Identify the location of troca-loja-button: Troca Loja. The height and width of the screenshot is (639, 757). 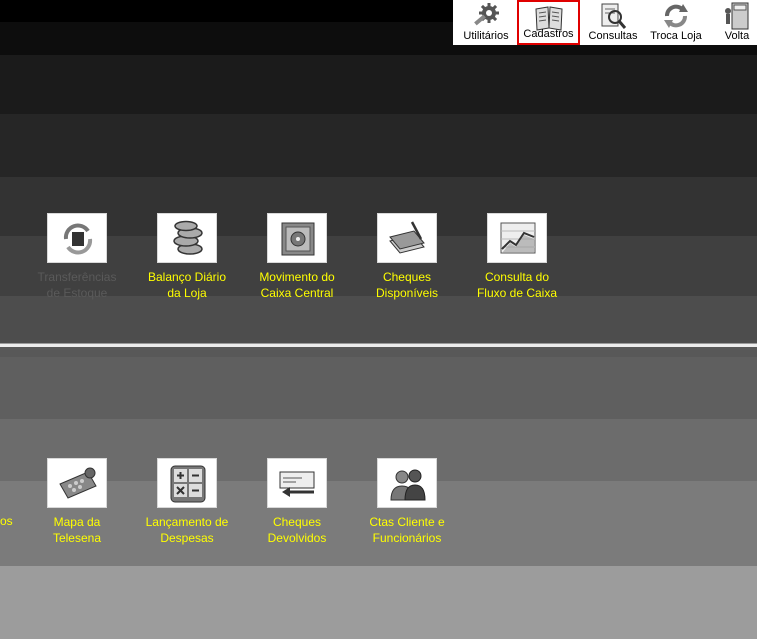
(676, 22).